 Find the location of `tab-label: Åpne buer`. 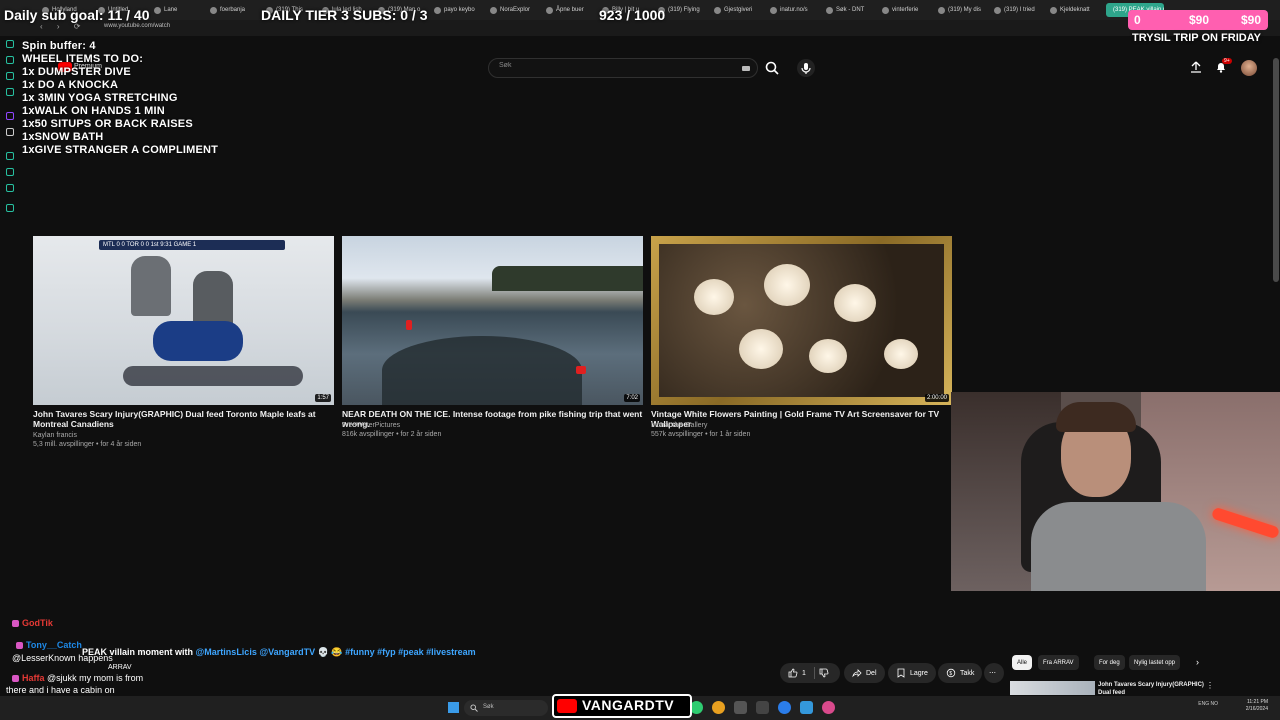

tab-label: Åpne buer is located at coordinates (570, 10).